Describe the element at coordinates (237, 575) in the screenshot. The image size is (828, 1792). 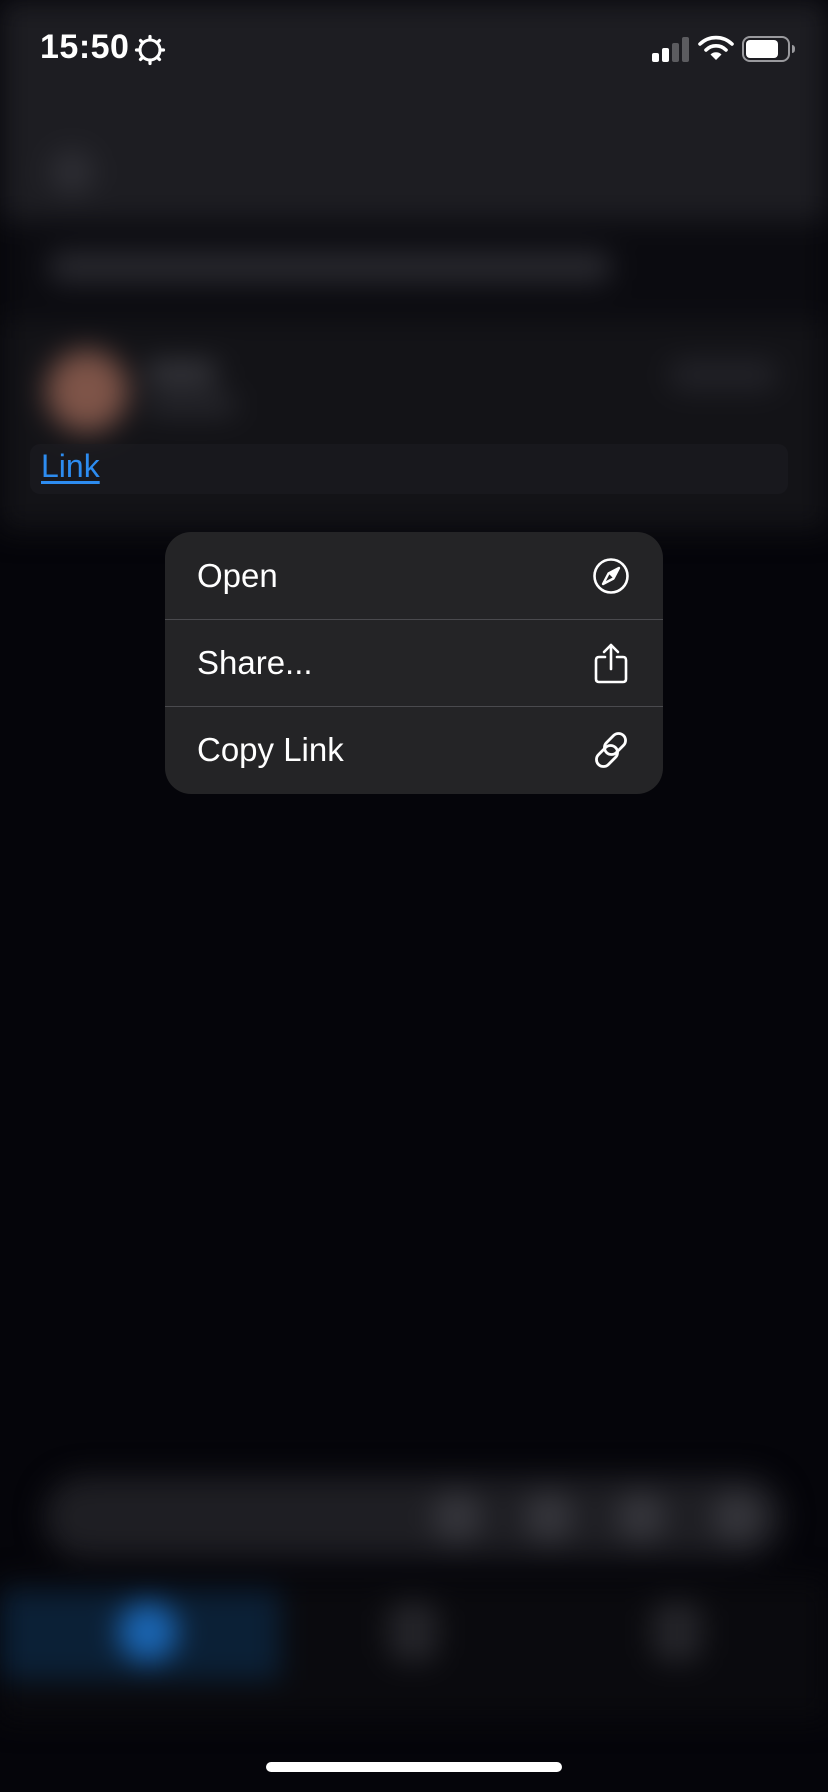
I see `menu-item-label: Open` at that location.